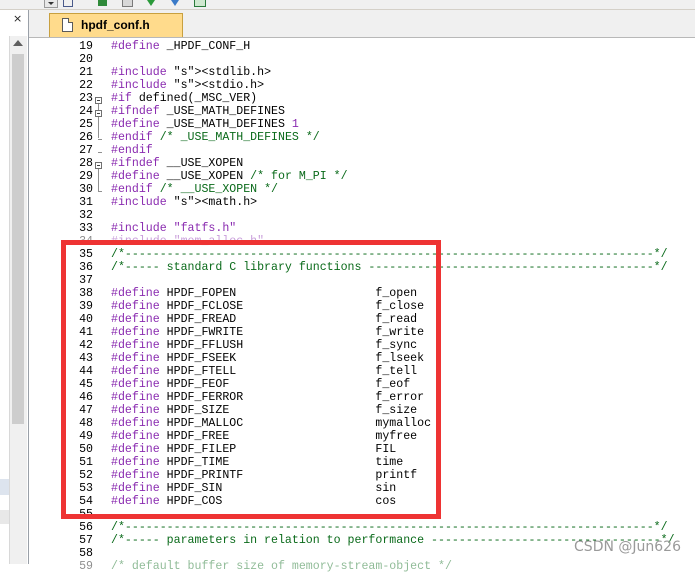 Image resolution: width=695 pixels, height=573 pixels. Describe the element at coordinates (86, 111) in the screenshot. I see `line-number: 24` at that location.